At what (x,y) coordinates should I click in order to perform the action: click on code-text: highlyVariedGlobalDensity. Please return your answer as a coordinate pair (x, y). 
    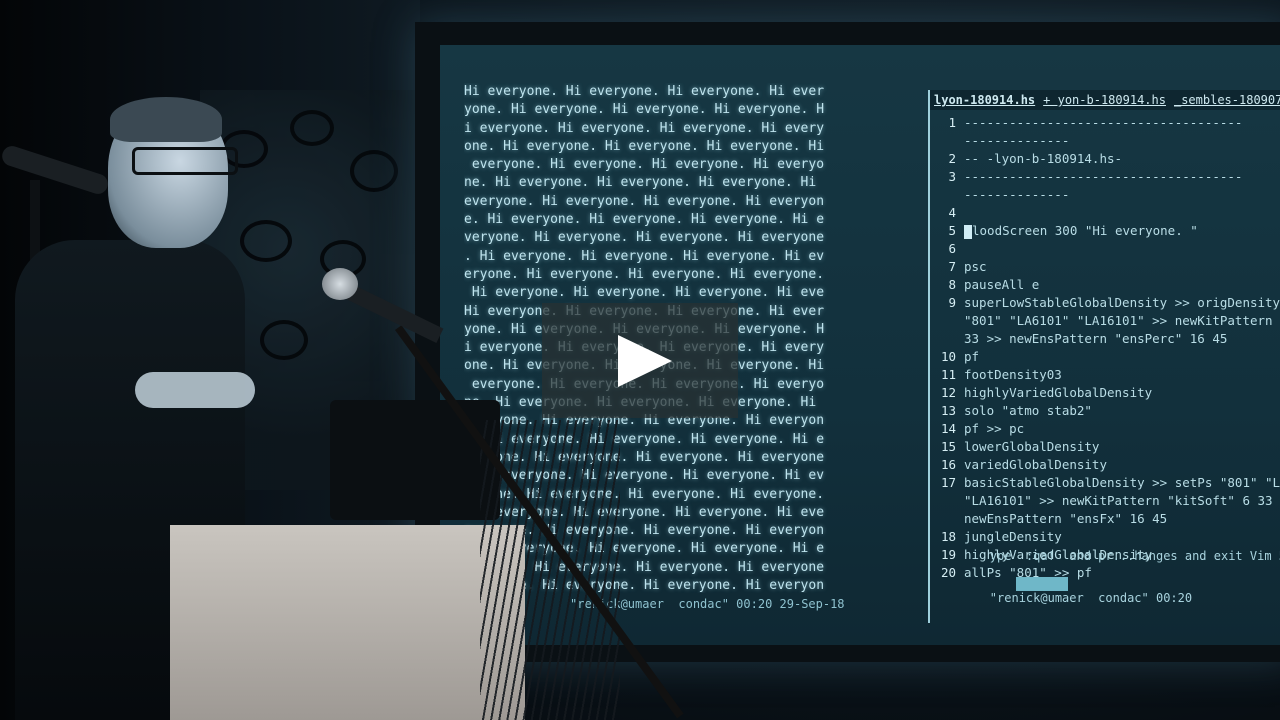
    Looking at the image, I should click on (1058, 392).